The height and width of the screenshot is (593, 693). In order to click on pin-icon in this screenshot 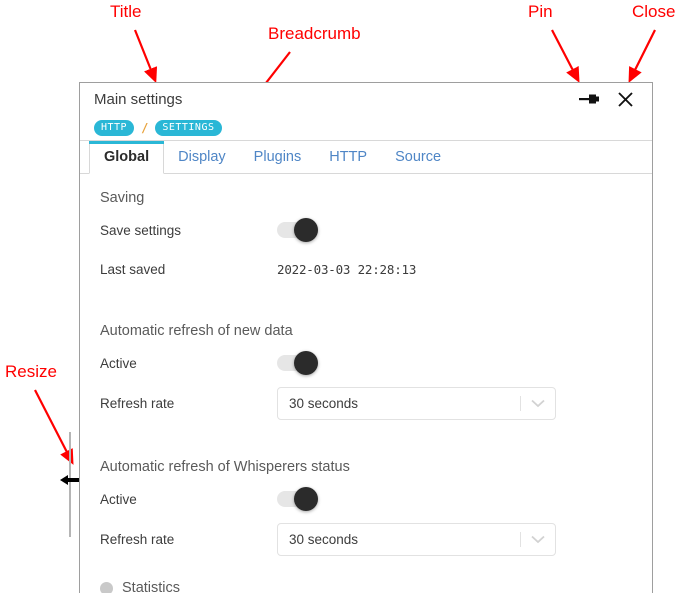, I will do `click(589, 99)`.